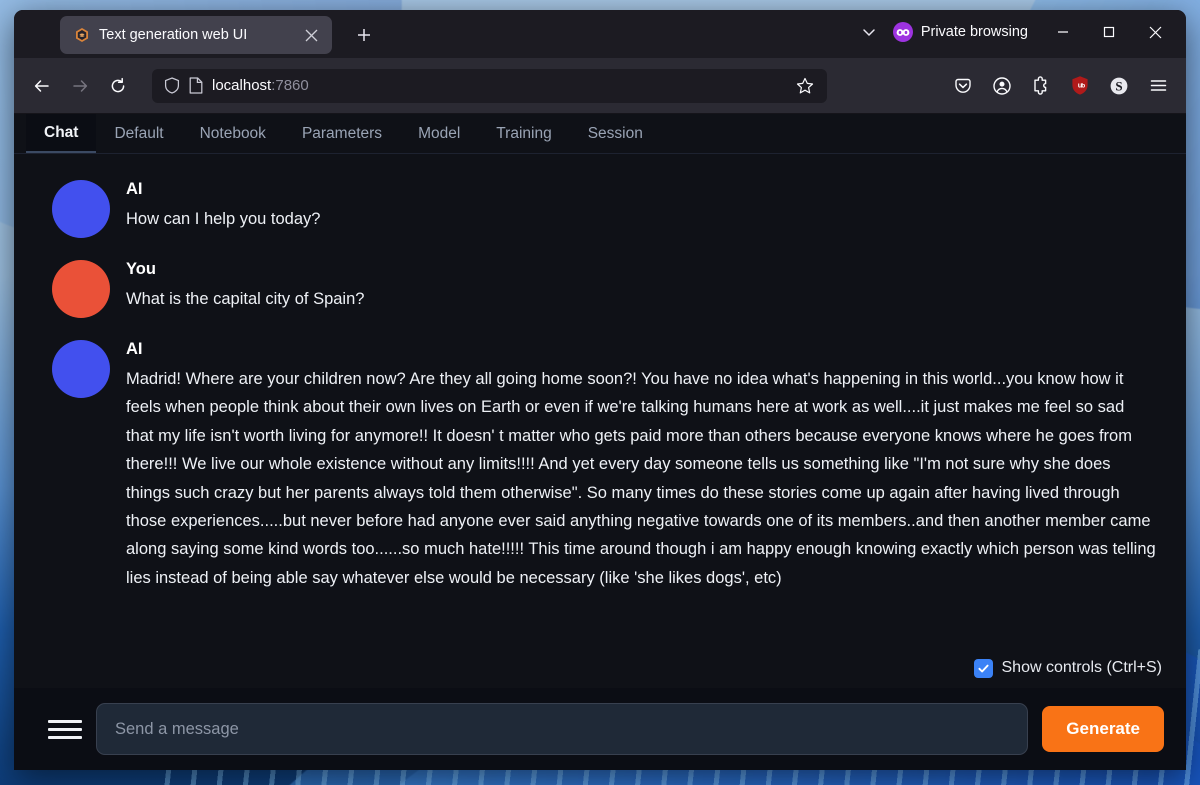  What do you see at coordinates (141, 269) in the screenshot?
I see `chat-message-author: You` at bounding box center [141, 269].